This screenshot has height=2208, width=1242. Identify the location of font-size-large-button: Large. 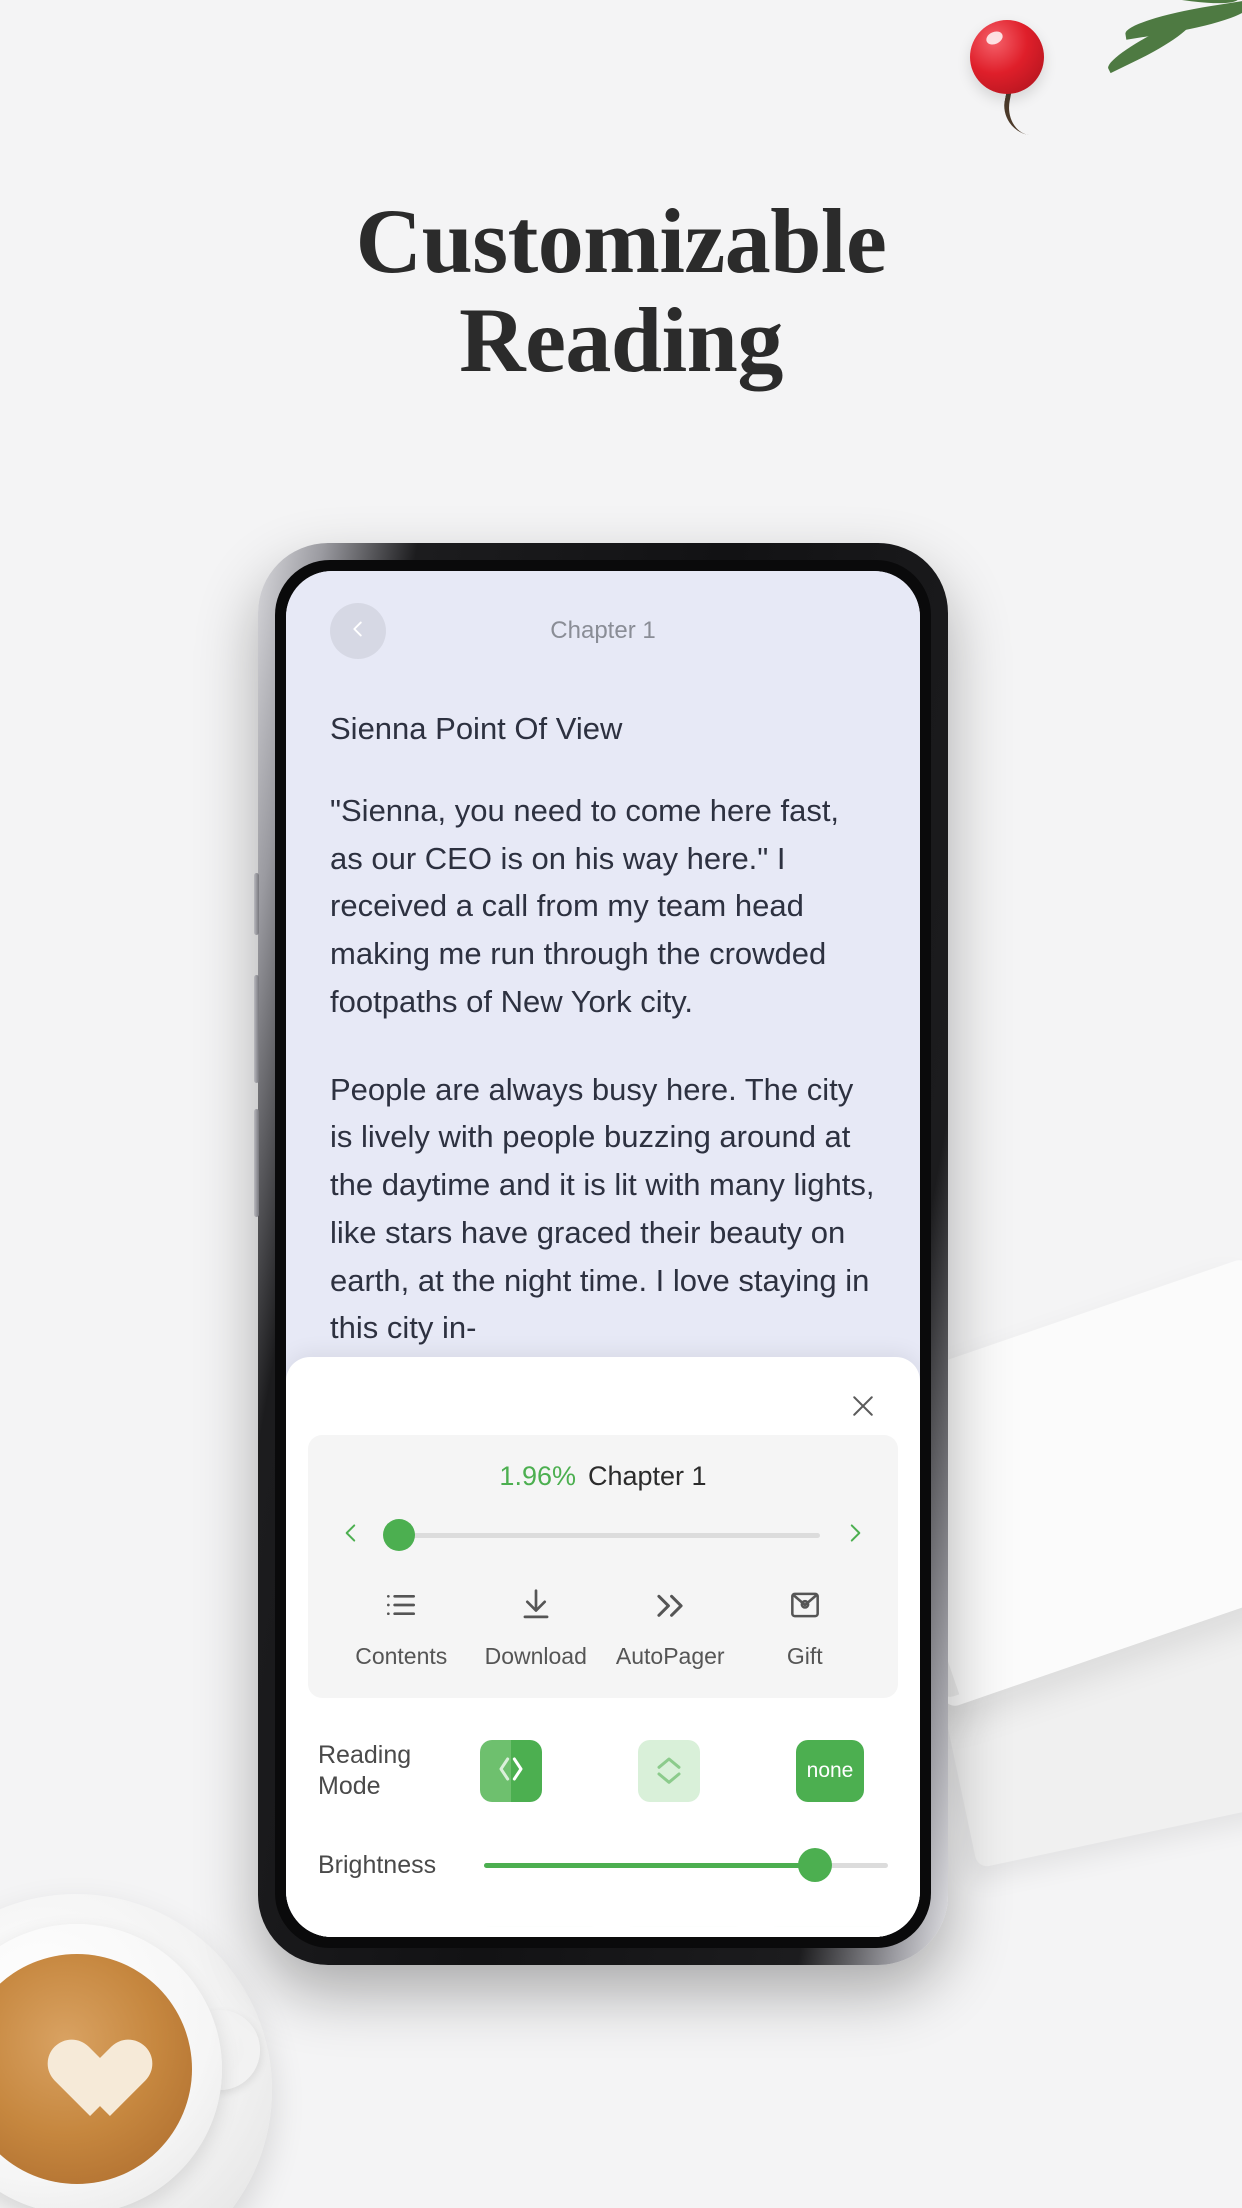
(541, 1931).